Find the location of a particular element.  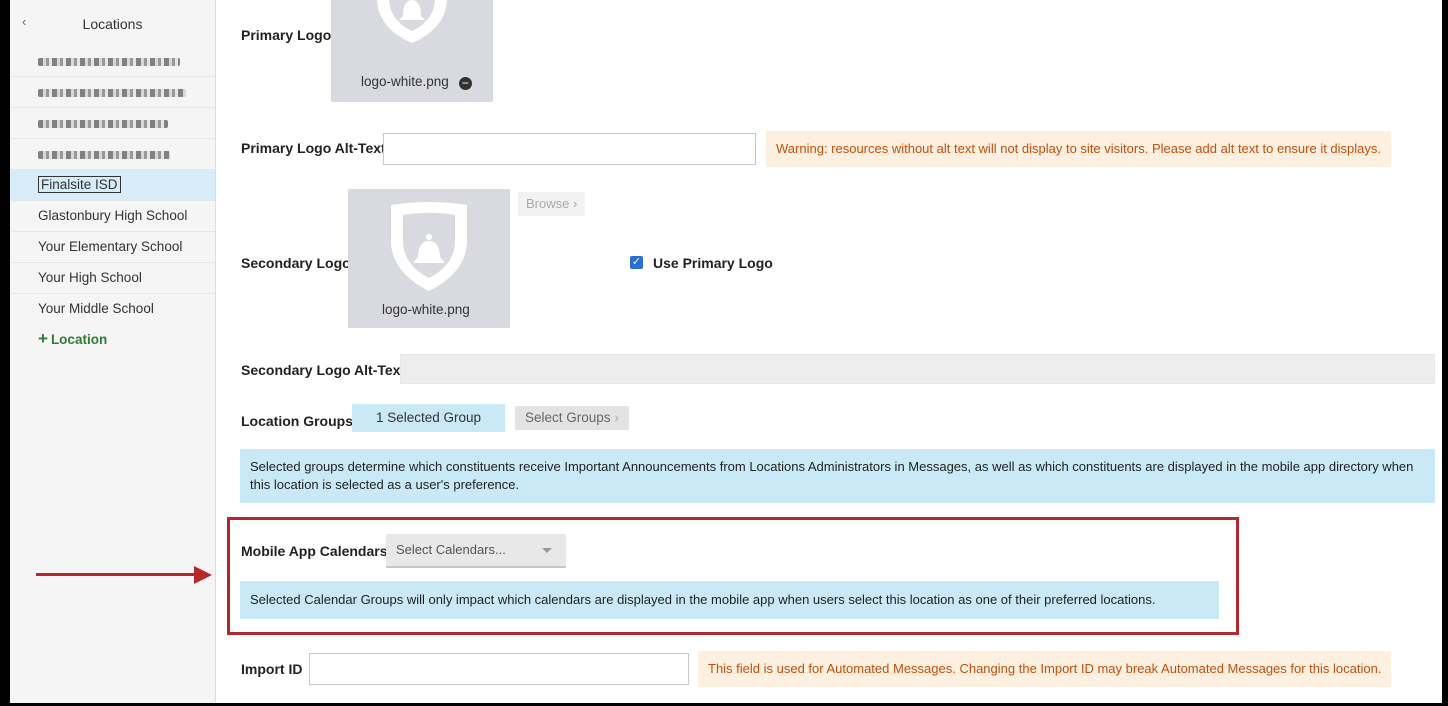

primary-logo-file: logo-white.png is located at coordinates (405, 81).